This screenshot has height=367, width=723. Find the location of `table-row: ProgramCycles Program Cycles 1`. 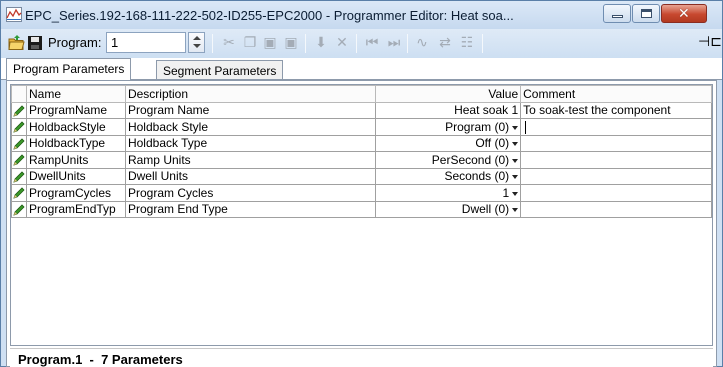

table-row: ProgramCycles Program Cycles 1 is located at coordinates (361, 193).